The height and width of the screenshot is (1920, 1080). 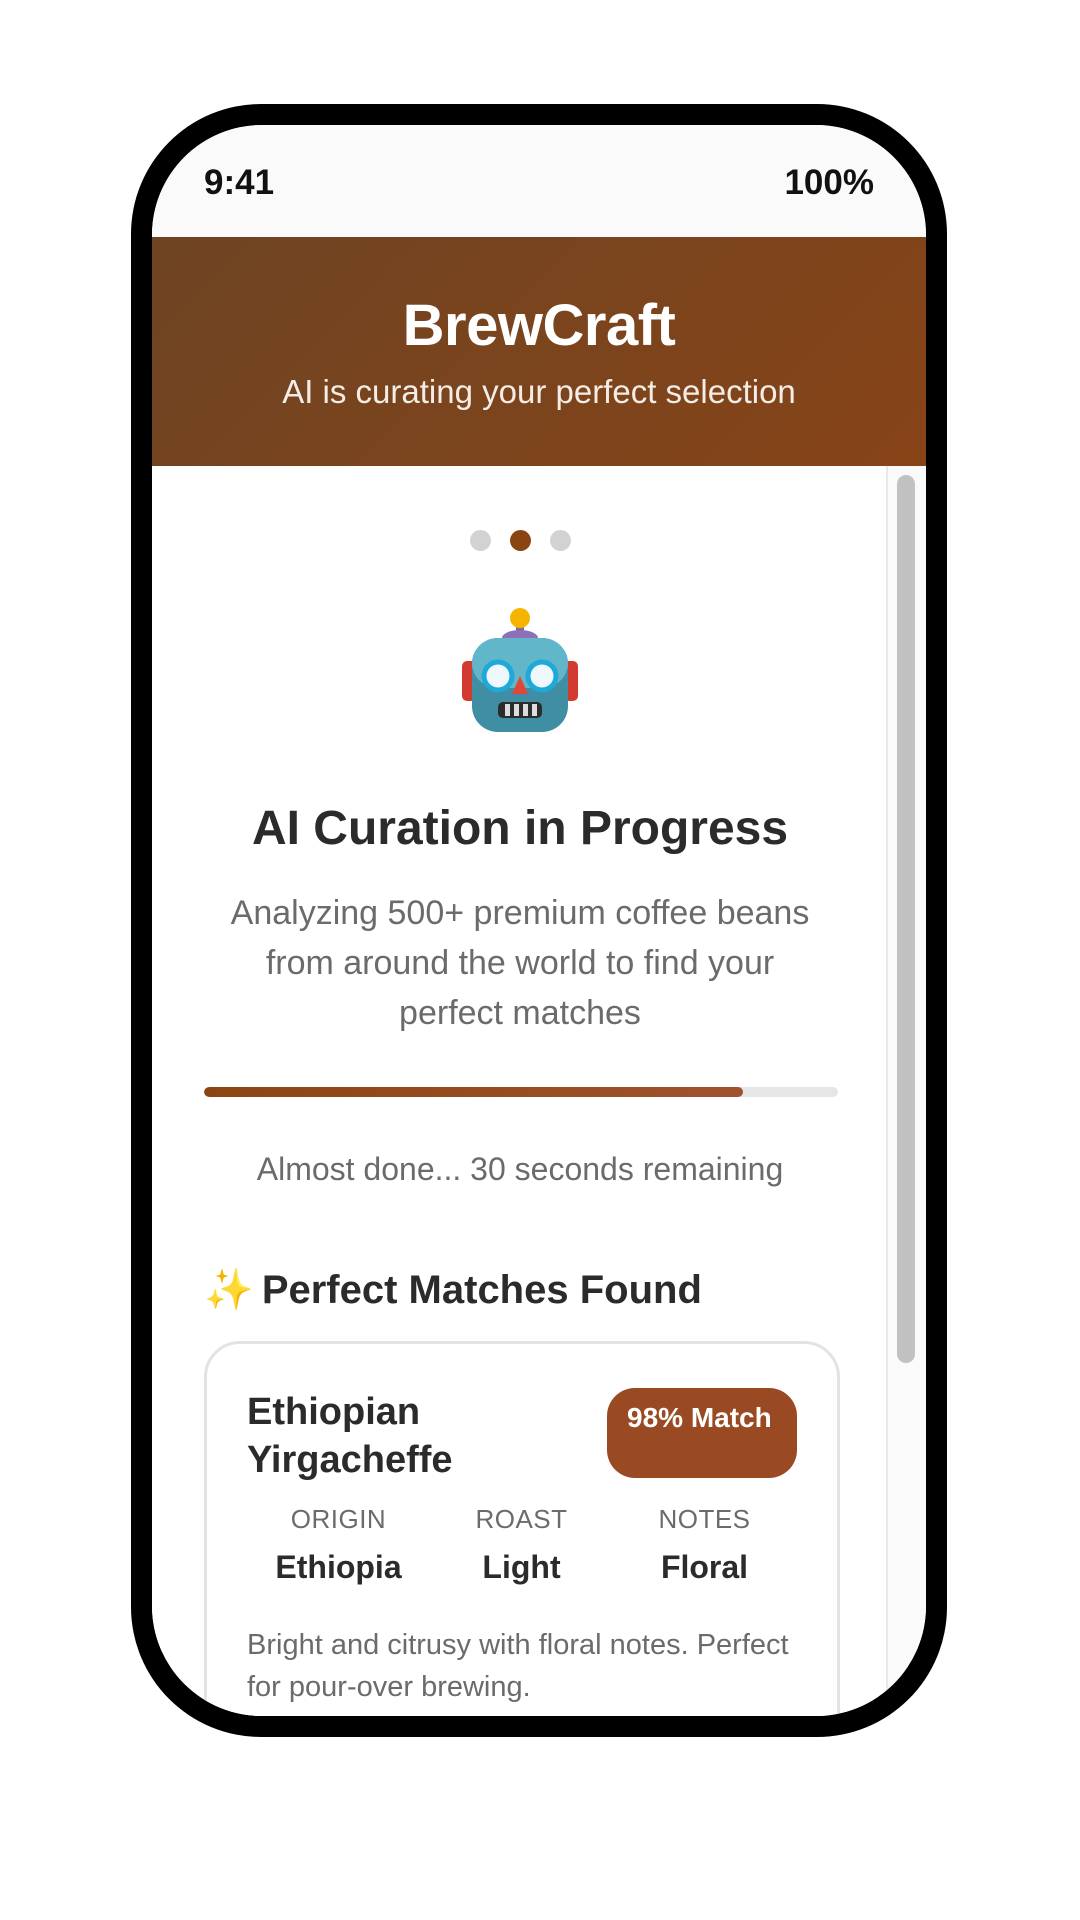 I want to click on status-battery: 100%, so click(x=829, y=182).